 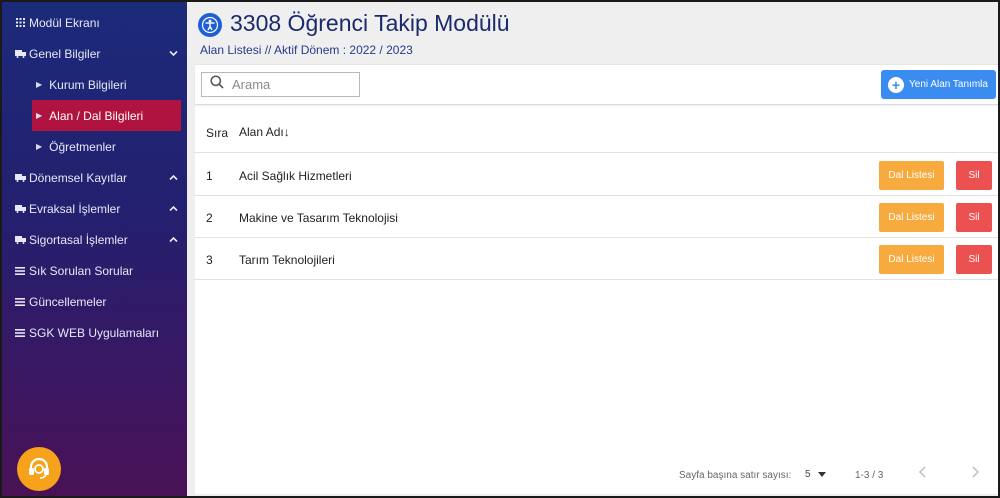 What do you see at coordinates (173, 53) in the screenshot?
I see `chevron-down-icon` at bounding box center [173, 53].